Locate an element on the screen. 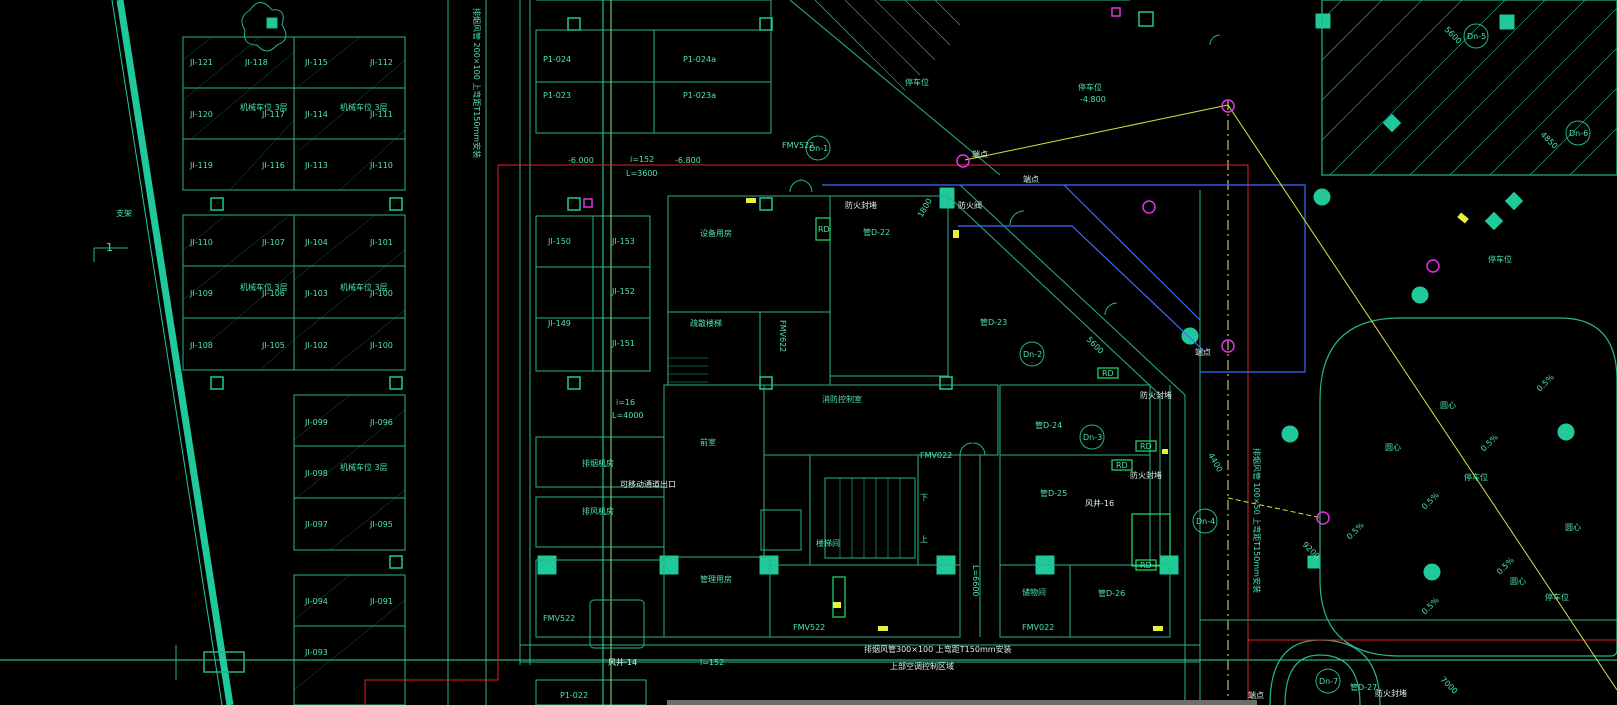 Image resolution: width=1617 pixels, height=705 pixels. fmv-tag: FMV622 is located at coordinates (782, 336).